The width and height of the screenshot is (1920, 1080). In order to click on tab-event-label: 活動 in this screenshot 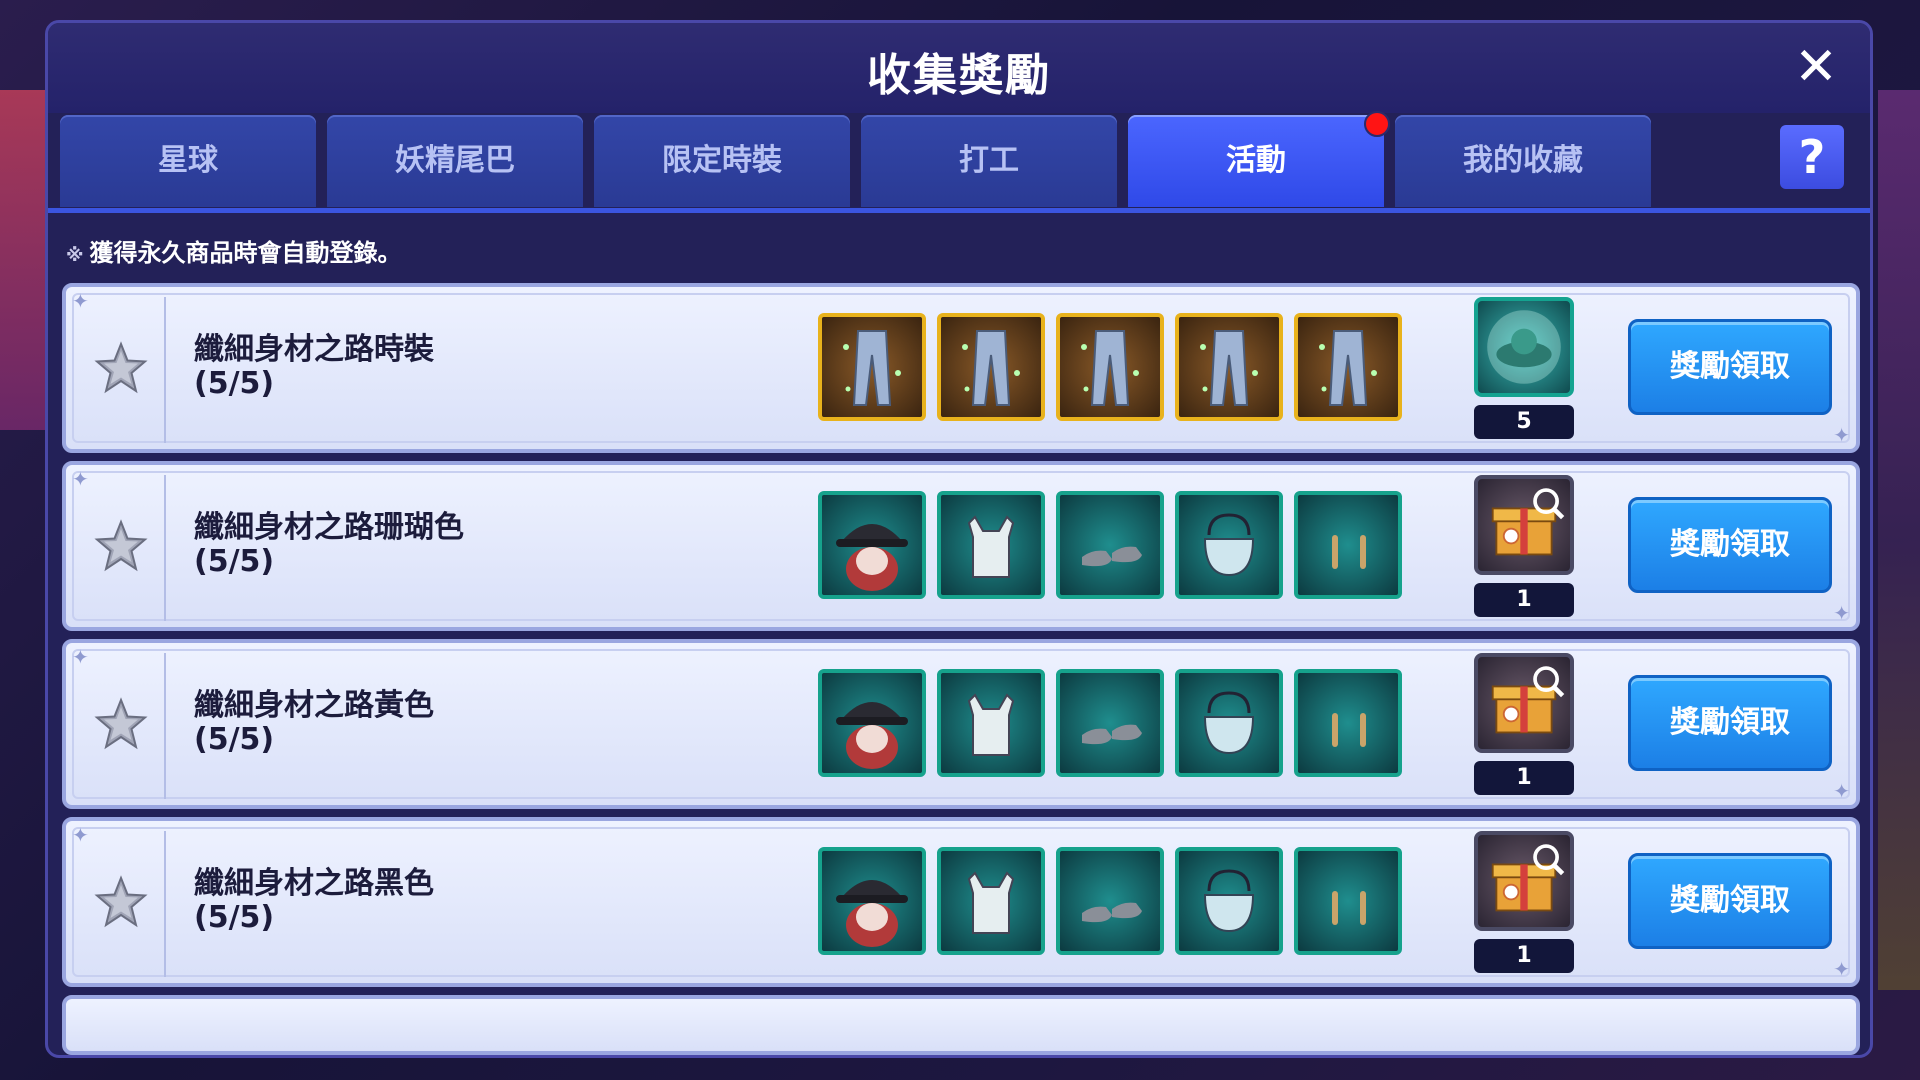, I will do `click(1256, 160)`.